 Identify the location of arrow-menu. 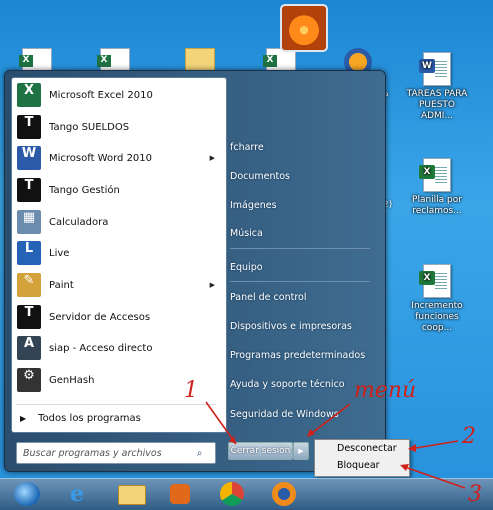
(329, 420).